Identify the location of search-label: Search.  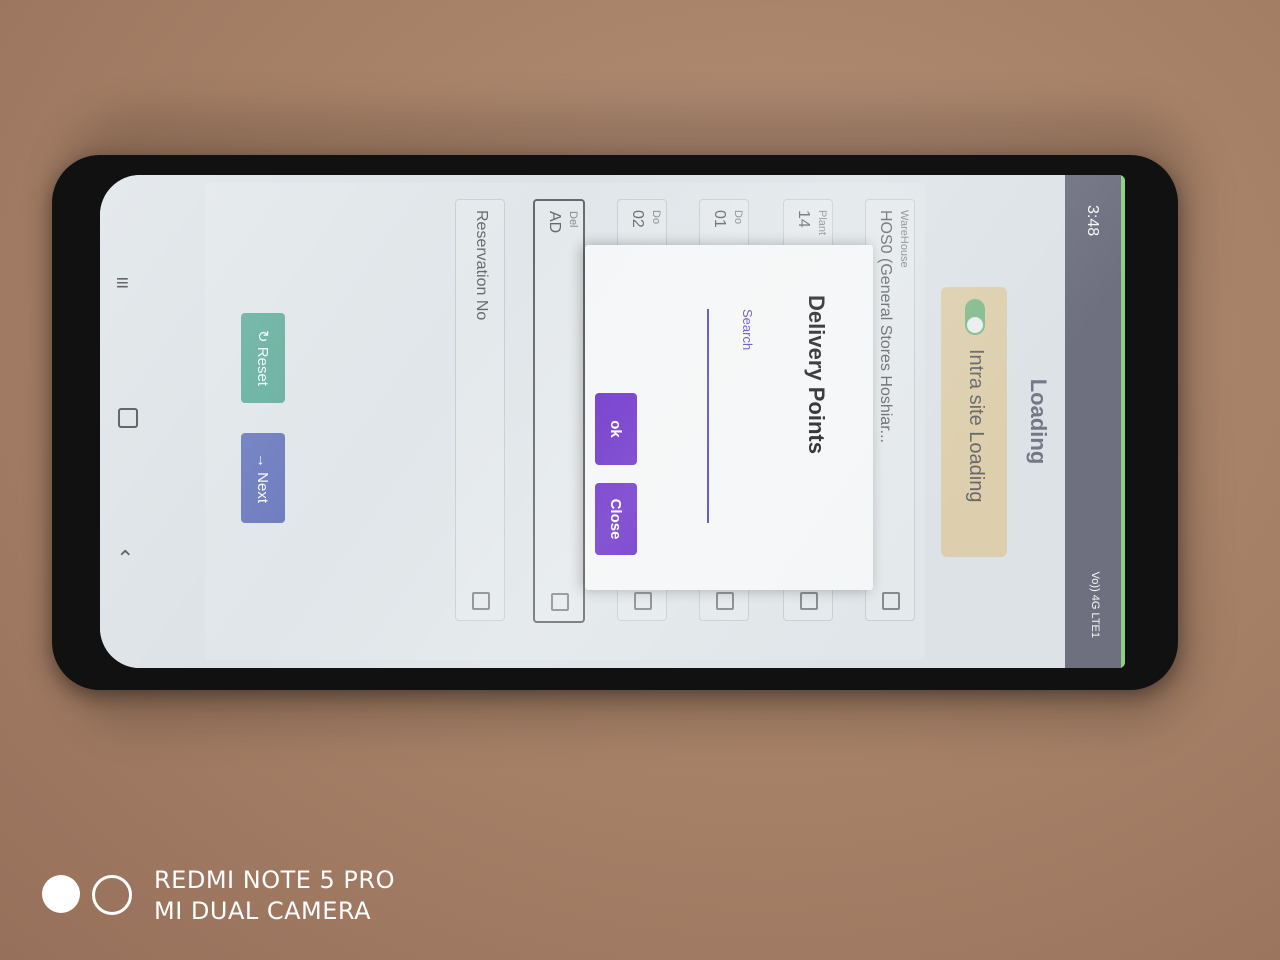
(747, 330).